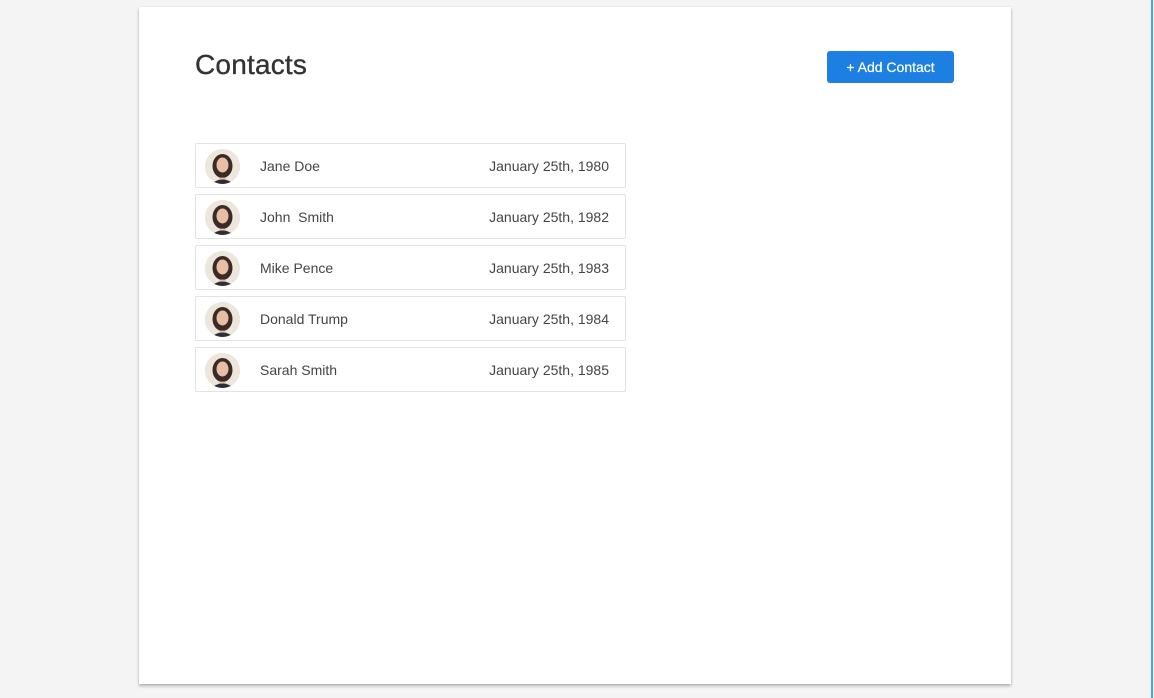 The width and height of the screenshot is (1154, 698). Describe the element at coordinates (251, 64) in the screenshot. I see `page-title: Contacts` at that location.